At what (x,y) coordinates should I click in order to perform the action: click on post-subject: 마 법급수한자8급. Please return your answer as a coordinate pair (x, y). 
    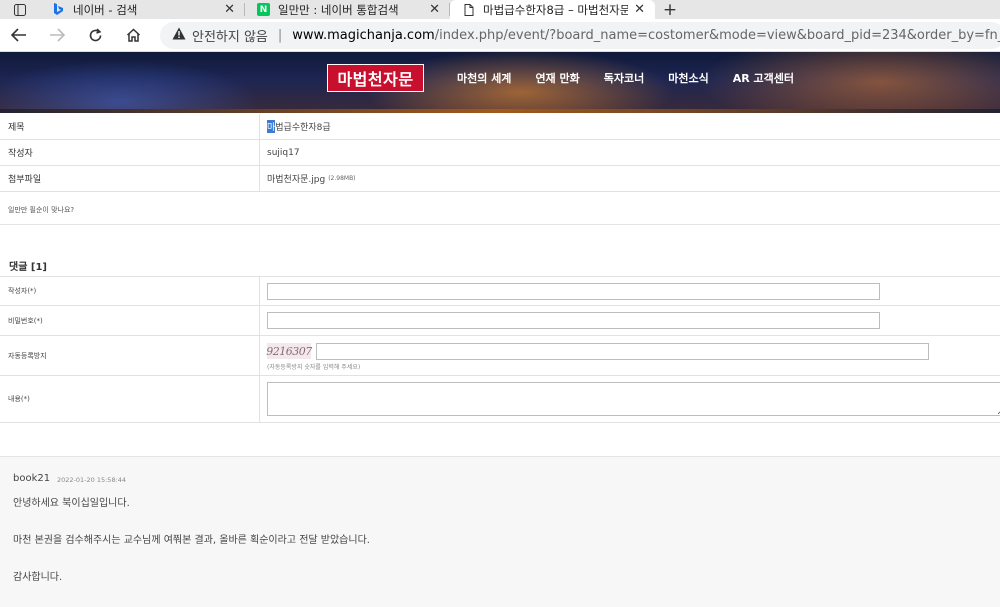
    Looking at the image, I should click on (295, 126).